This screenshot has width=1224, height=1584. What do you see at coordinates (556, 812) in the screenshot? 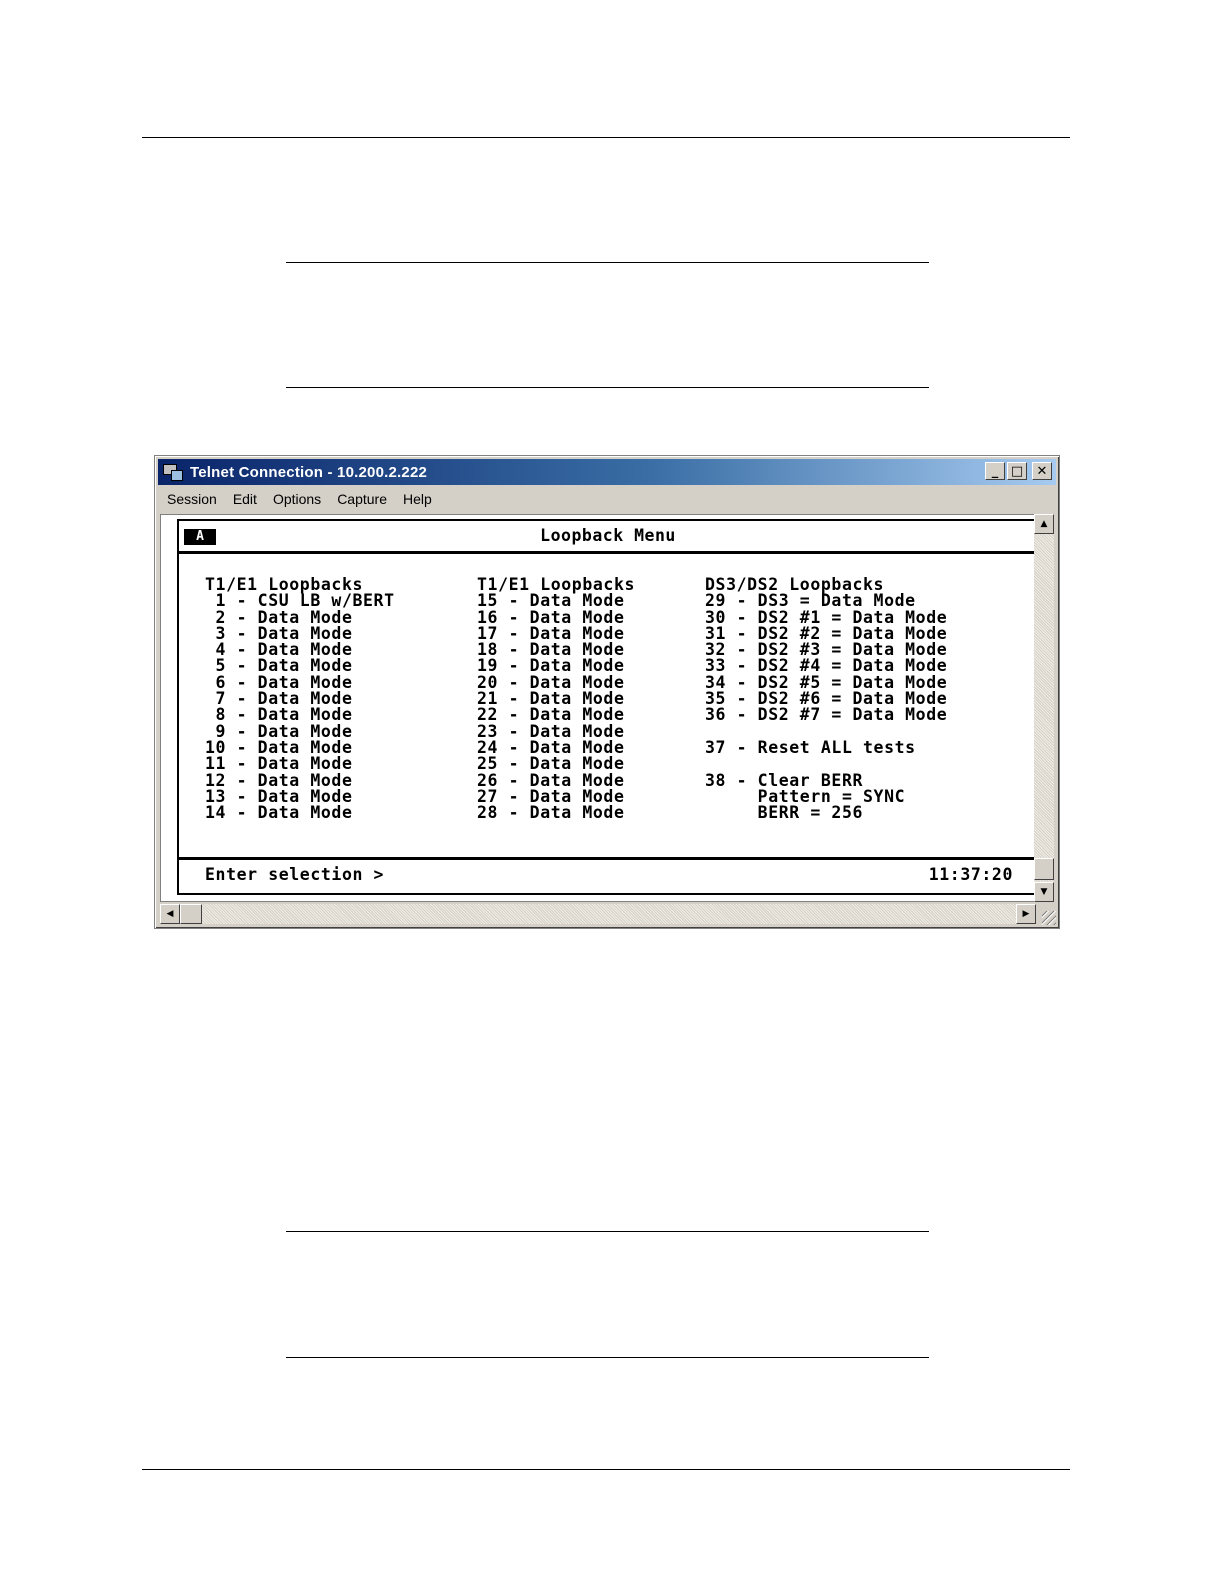
I see `menu-option: 28 - Data Mode` at bounding box center [556, 812].